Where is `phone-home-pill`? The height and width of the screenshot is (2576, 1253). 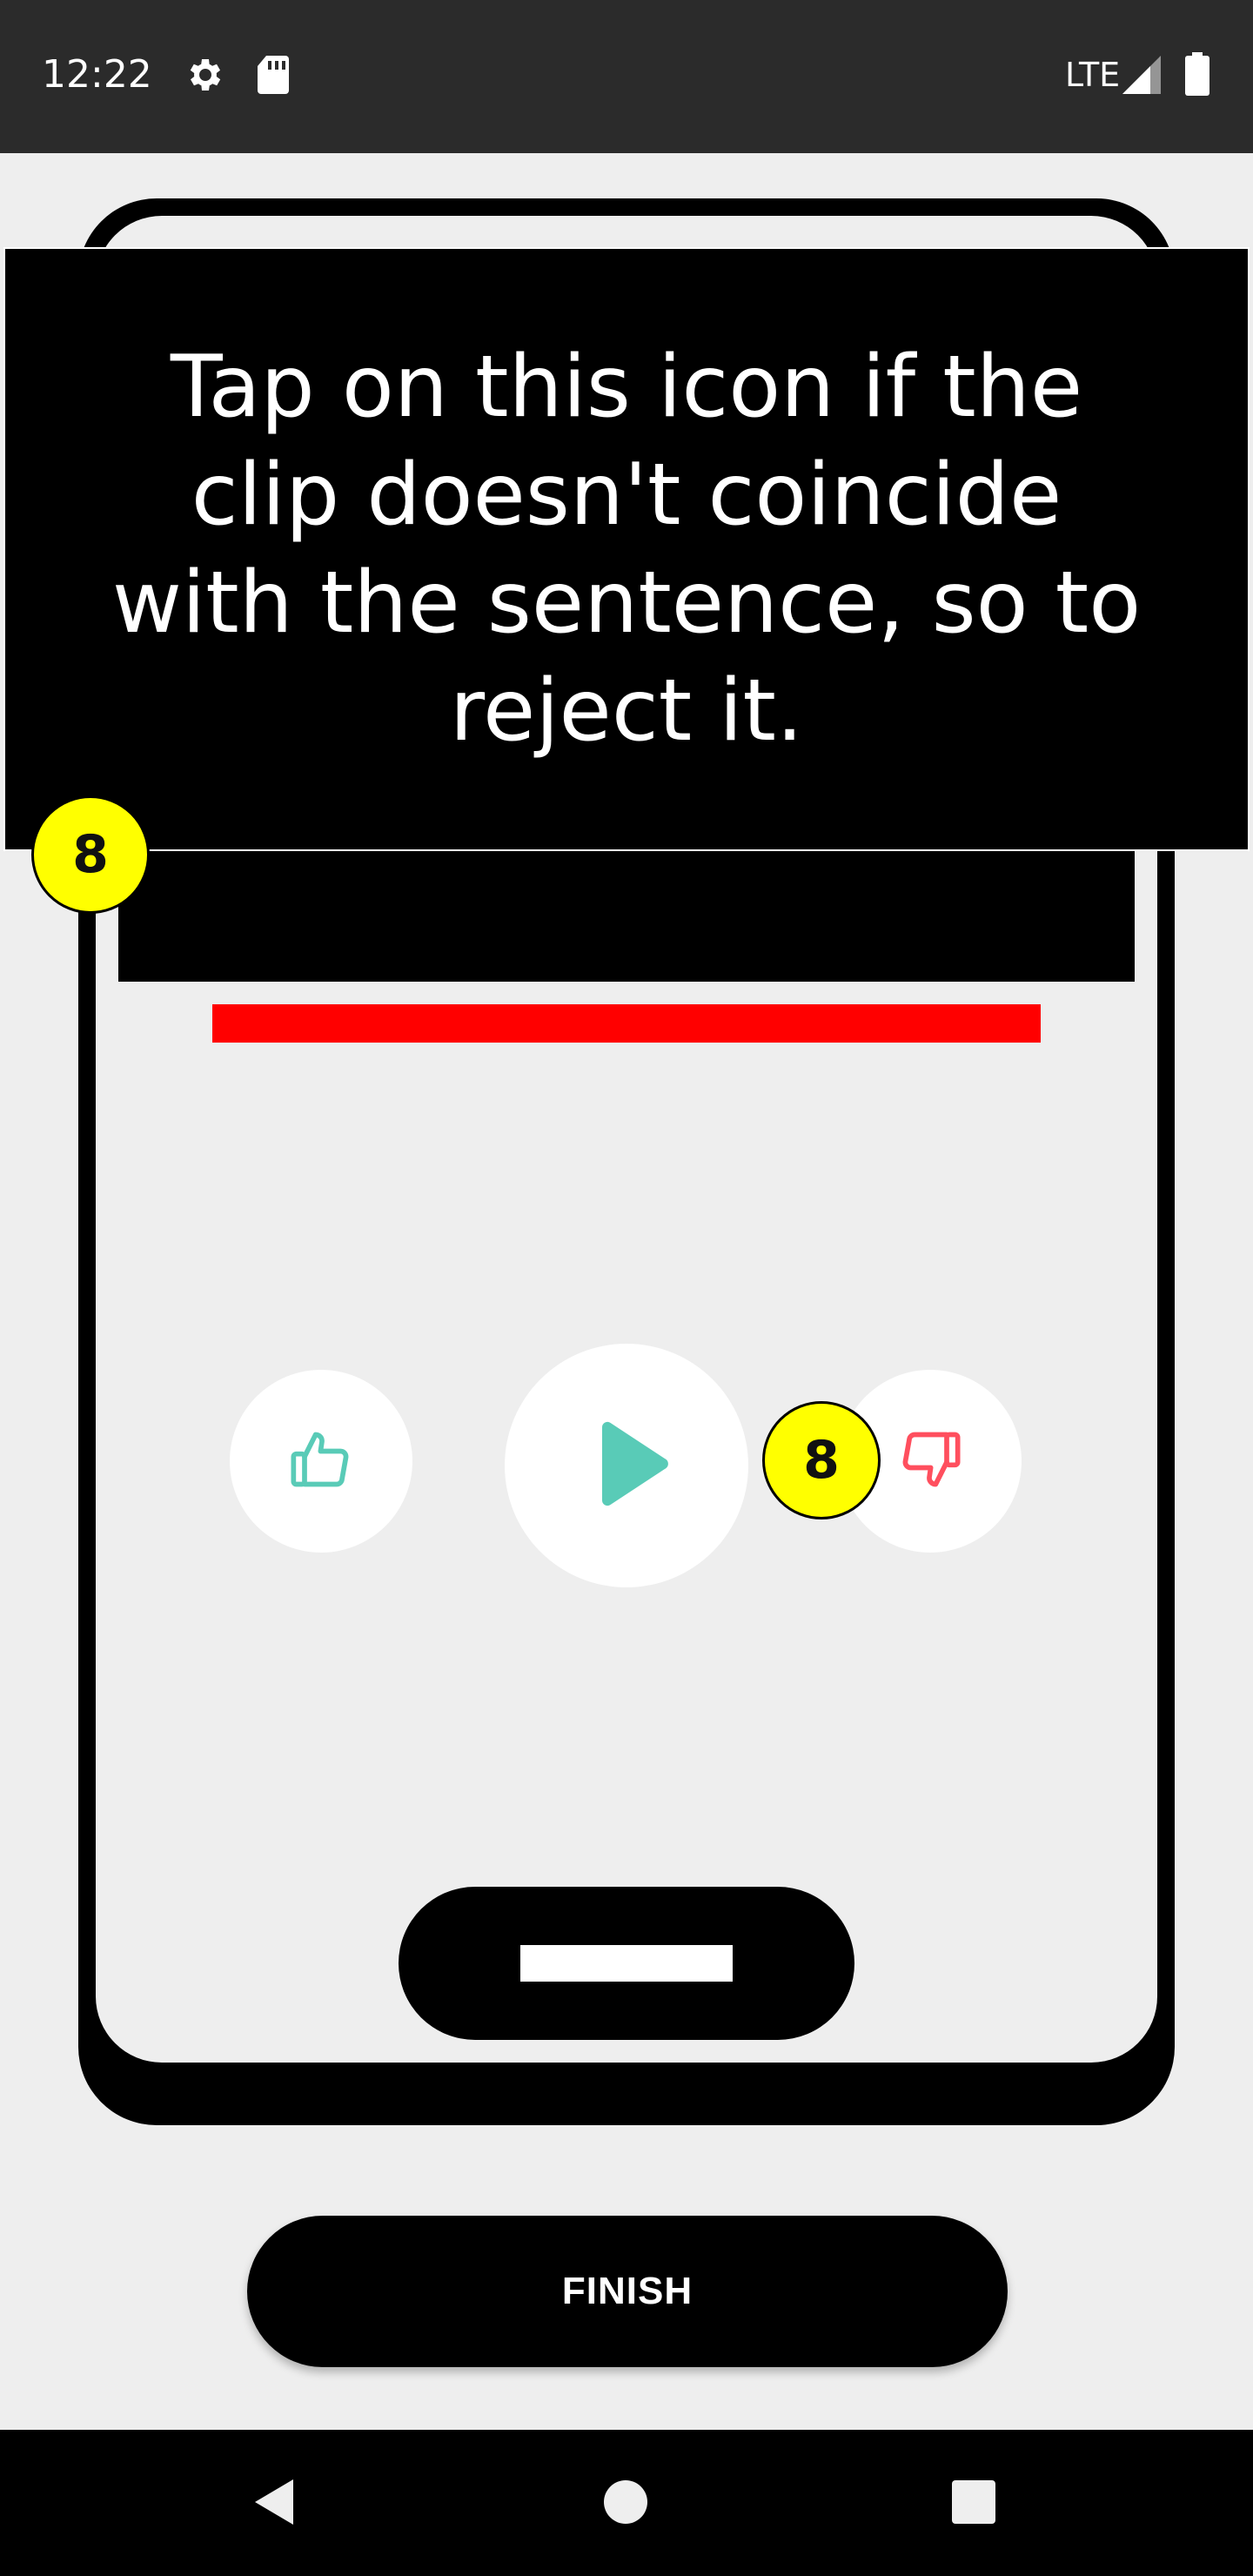 phone-home-pill is located at coordinates (626, 1963).